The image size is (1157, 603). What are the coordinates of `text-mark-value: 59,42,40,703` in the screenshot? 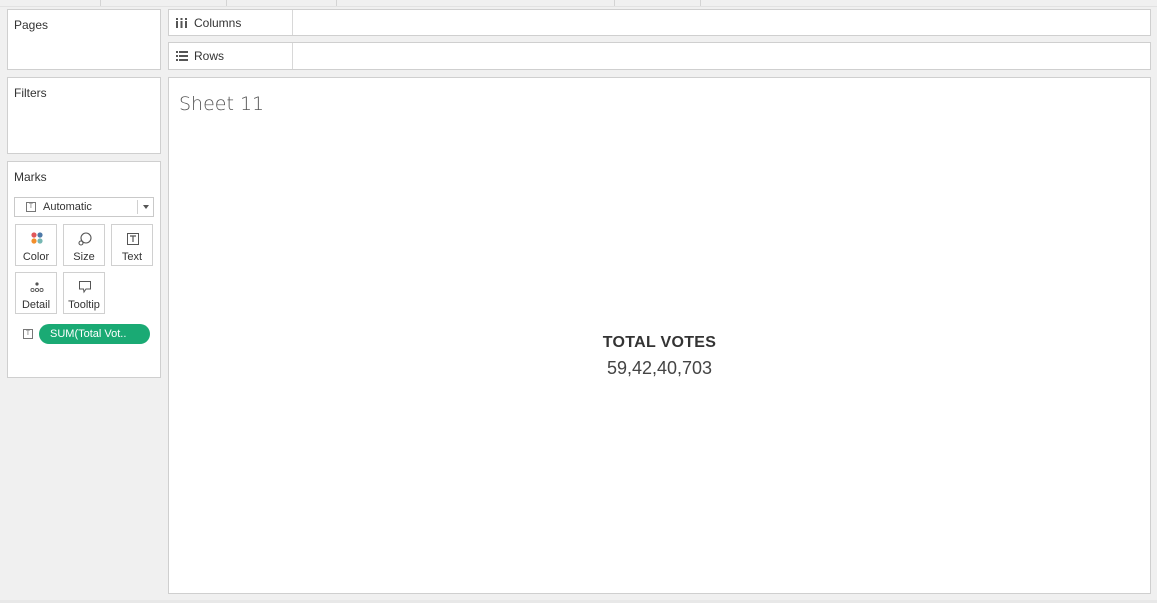 It's located at (659, 368).